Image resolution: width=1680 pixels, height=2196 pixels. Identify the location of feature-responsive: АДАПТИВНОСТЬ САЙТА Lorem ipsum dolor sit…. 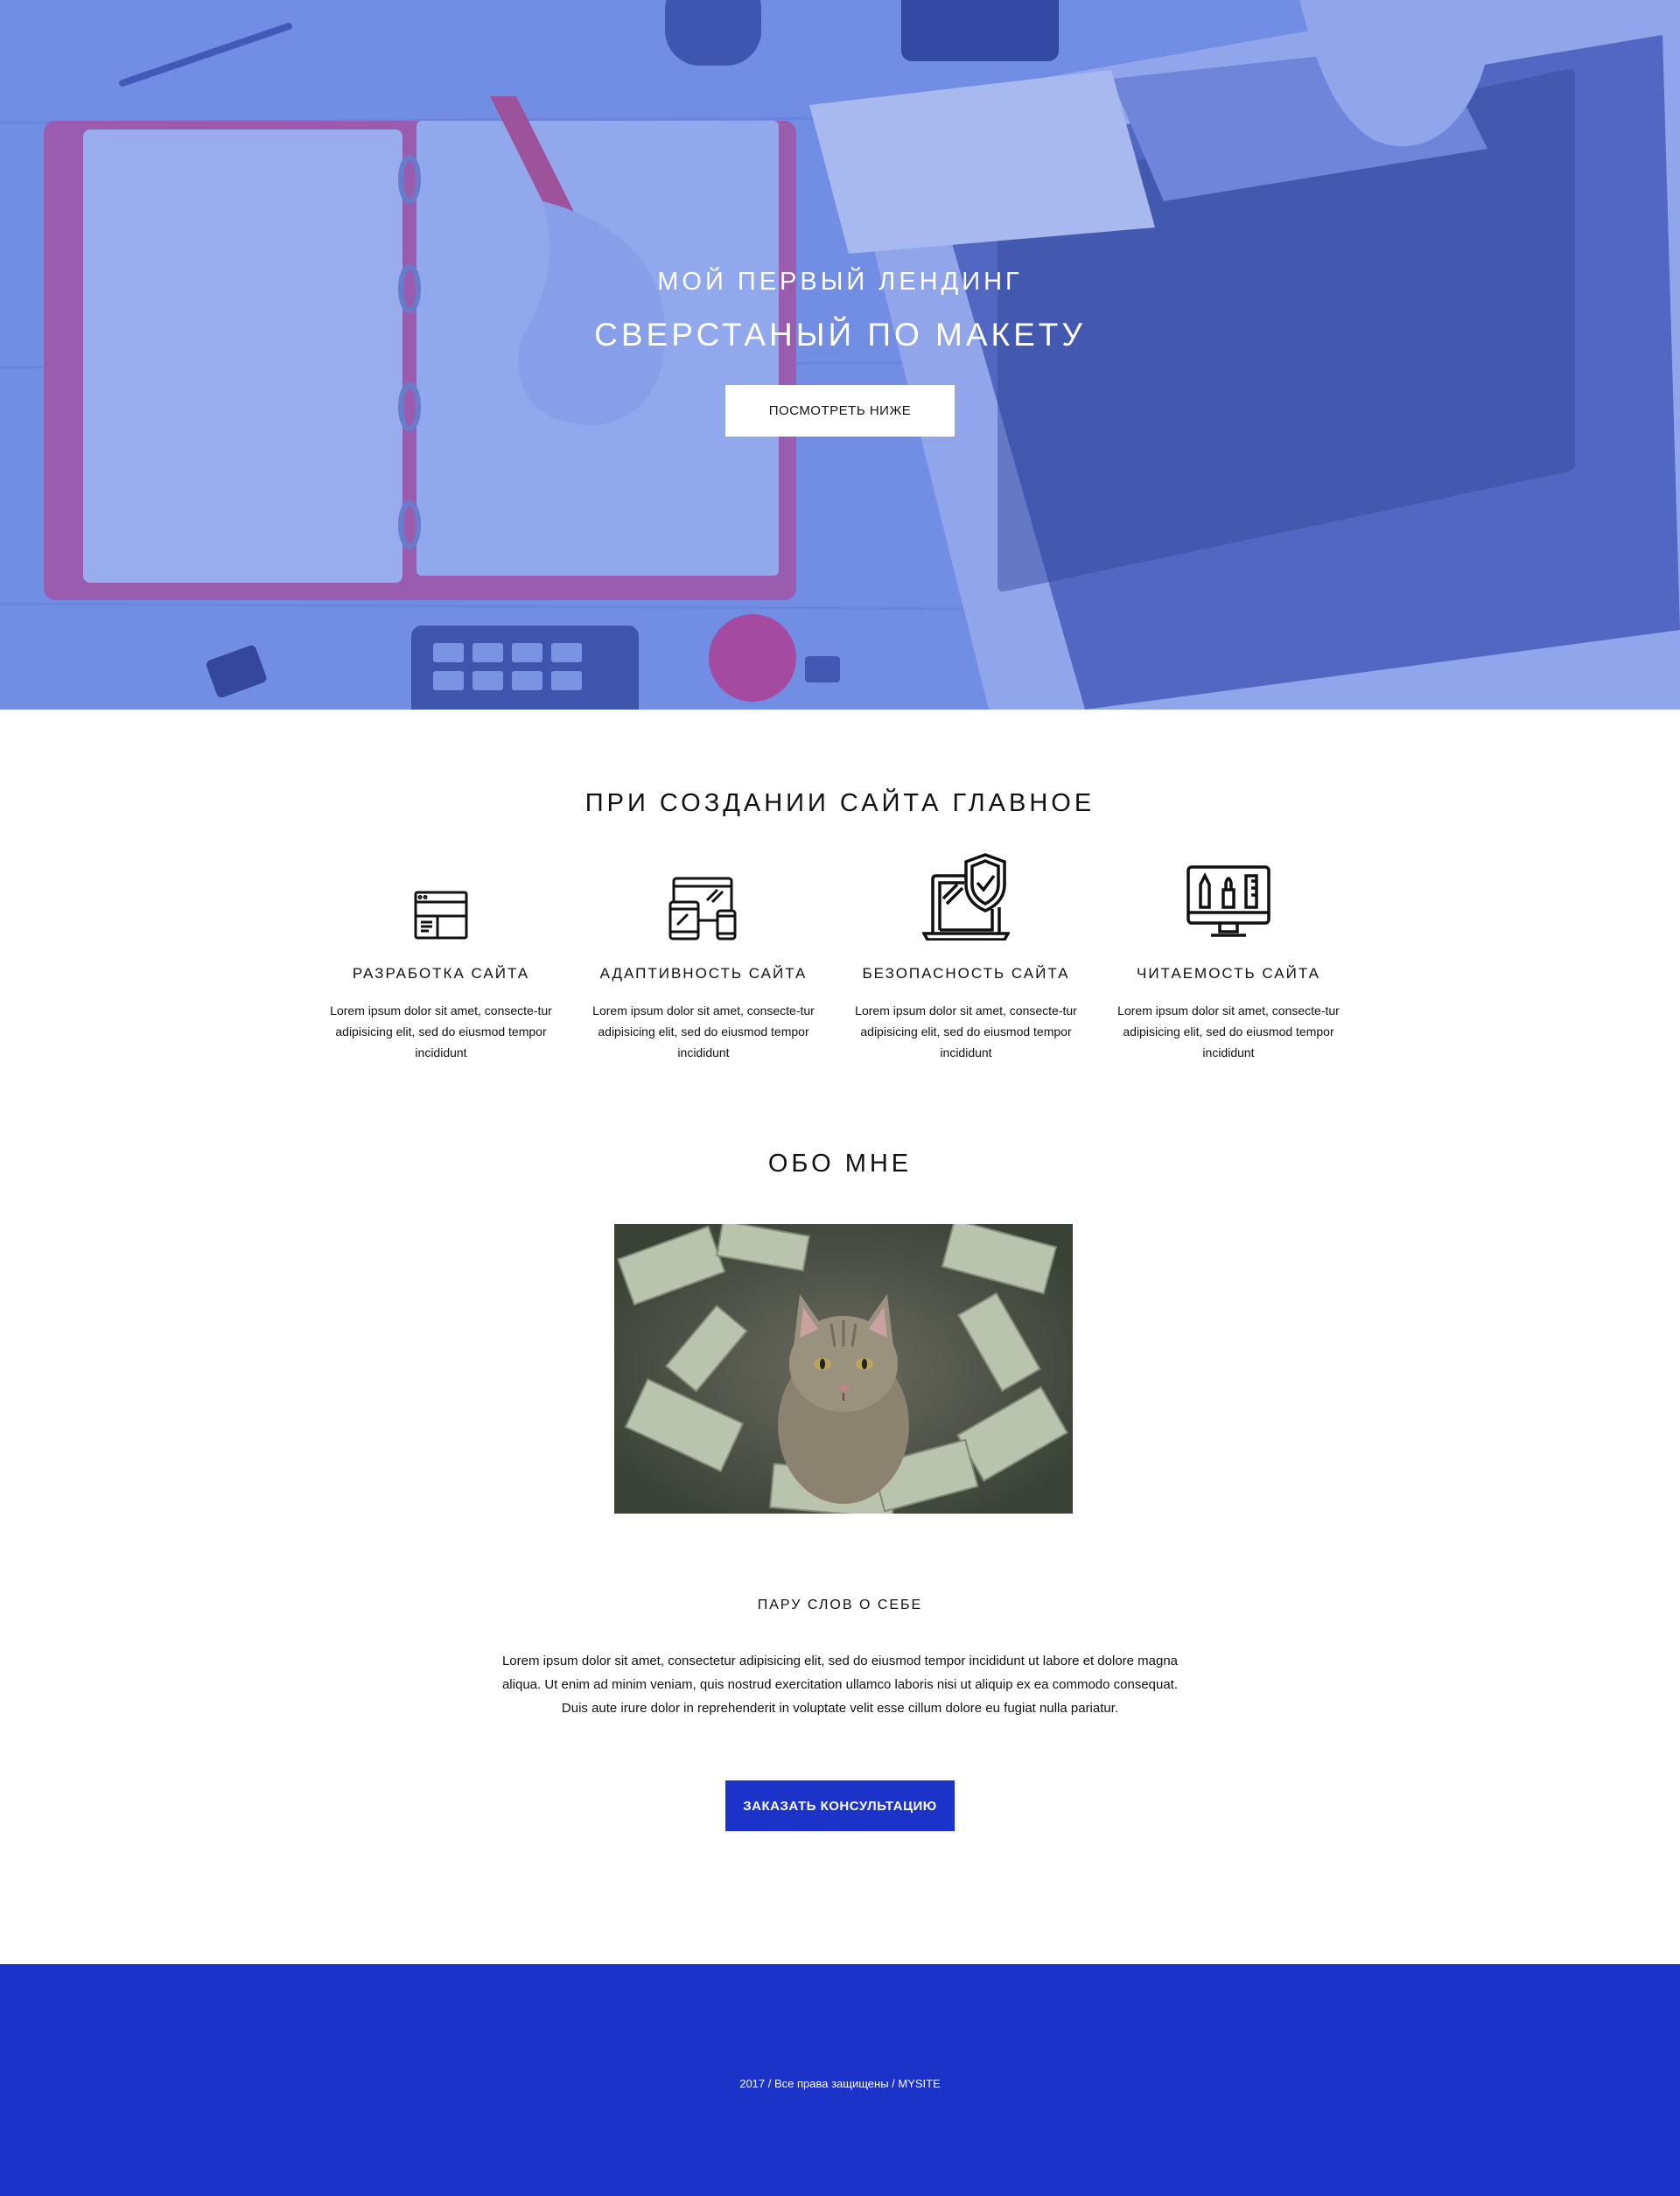
(703, 951).